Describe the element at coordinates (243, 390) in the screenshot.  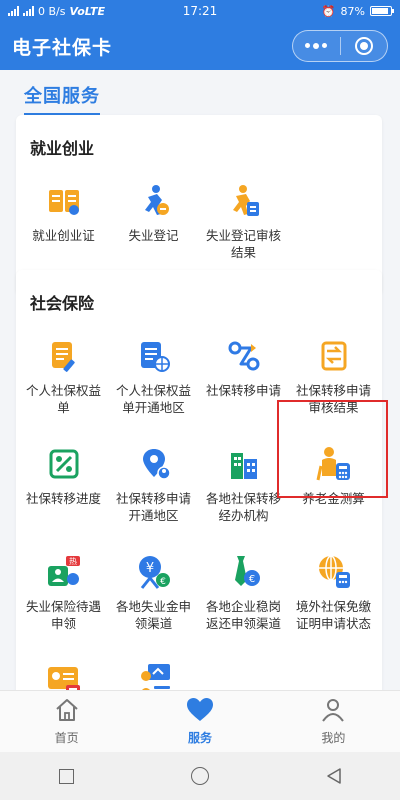
I see `service-tile-label: 社保转移申请` at that location.